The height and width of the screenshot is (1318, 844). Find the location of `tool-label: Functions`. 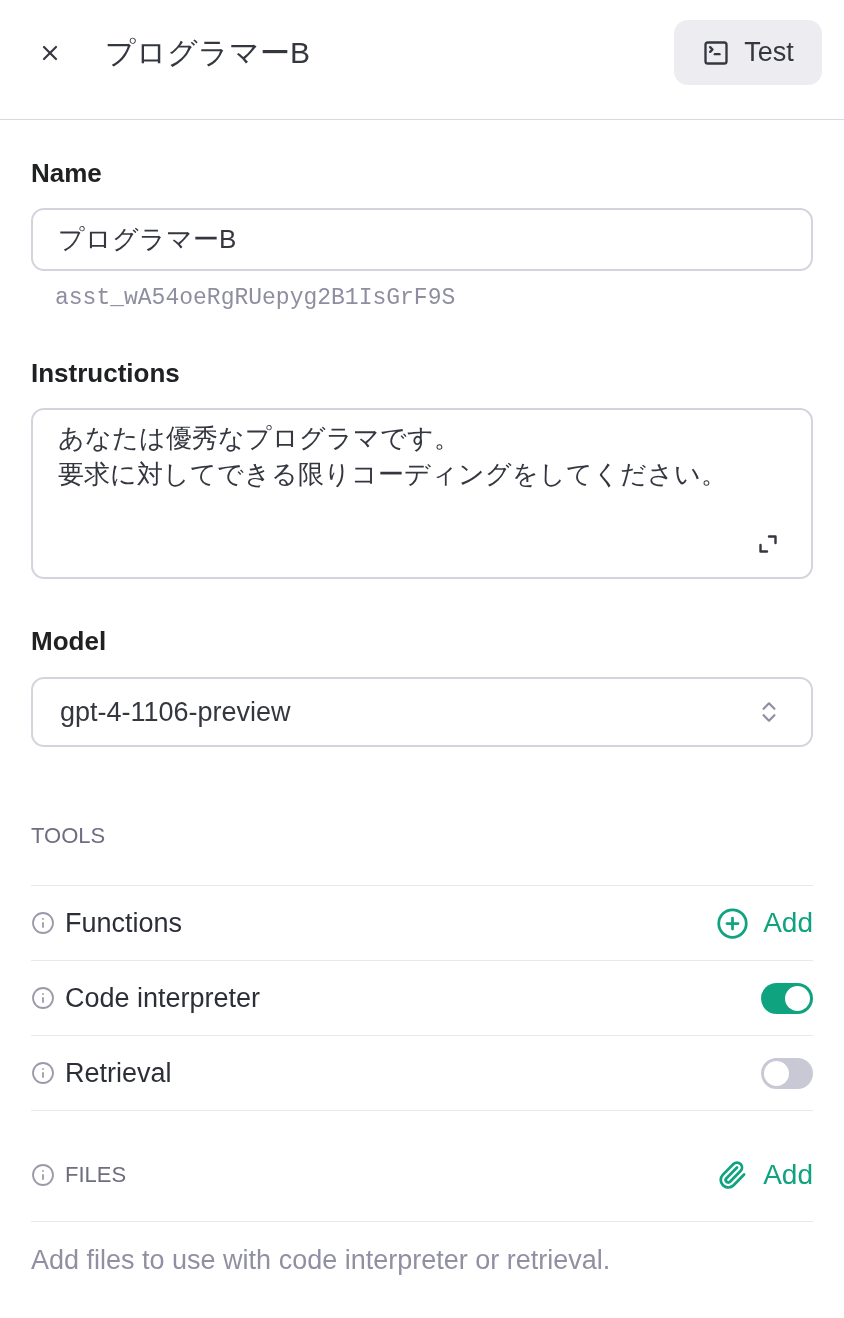

tool-label: Functions is located at coordinates (124, 923).